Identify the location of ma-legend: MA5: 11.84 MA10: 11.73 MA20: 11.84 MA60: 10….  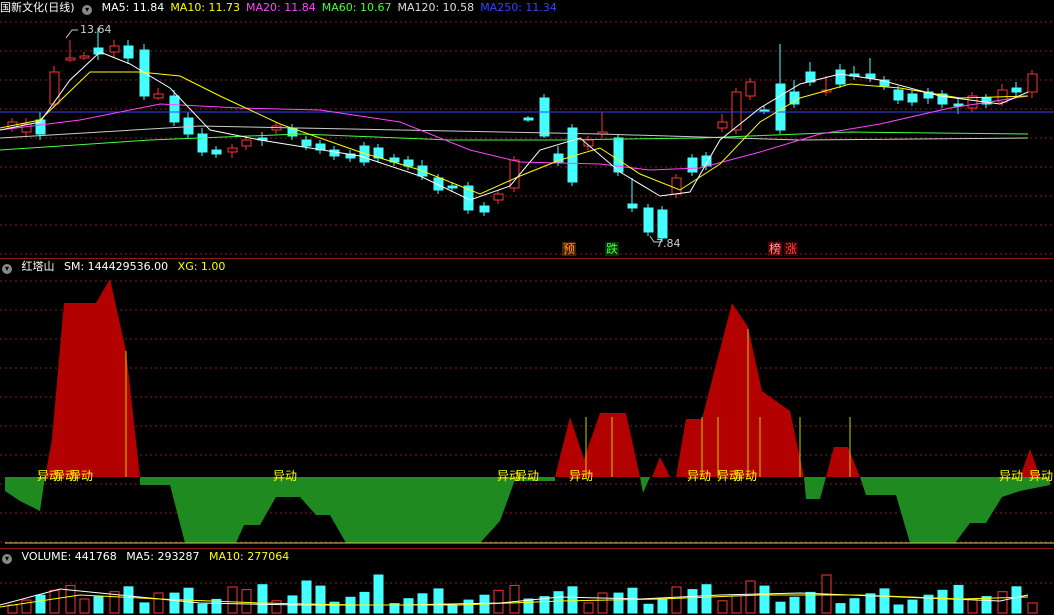
(332, 7).